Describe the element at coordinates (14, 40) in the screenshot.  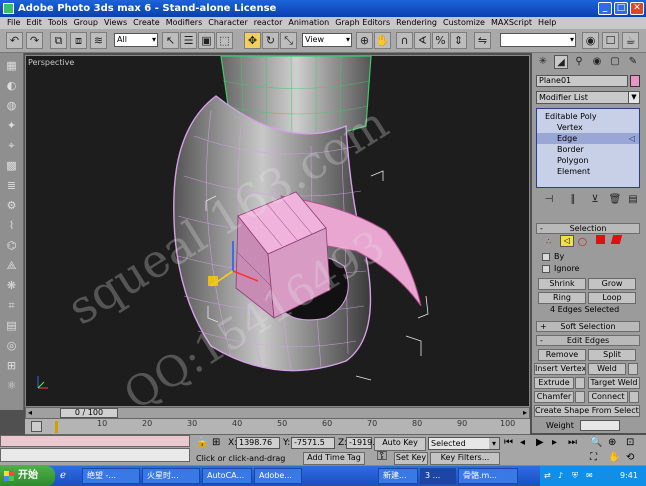
I see `undo-icon: ↶` at that location.